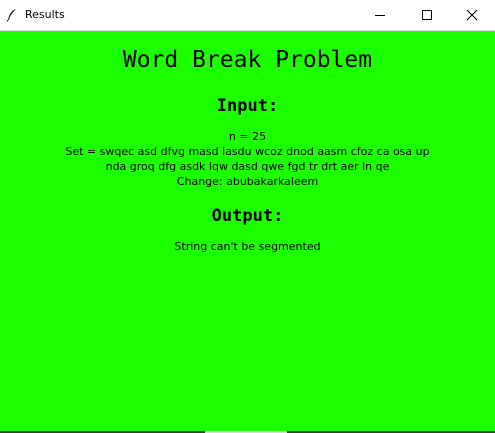 The width and height of the screenshot is (495, 433). Describe the element at coordinates (247, 106) in the screenshot. I see `input-heading: Input:` at that location.